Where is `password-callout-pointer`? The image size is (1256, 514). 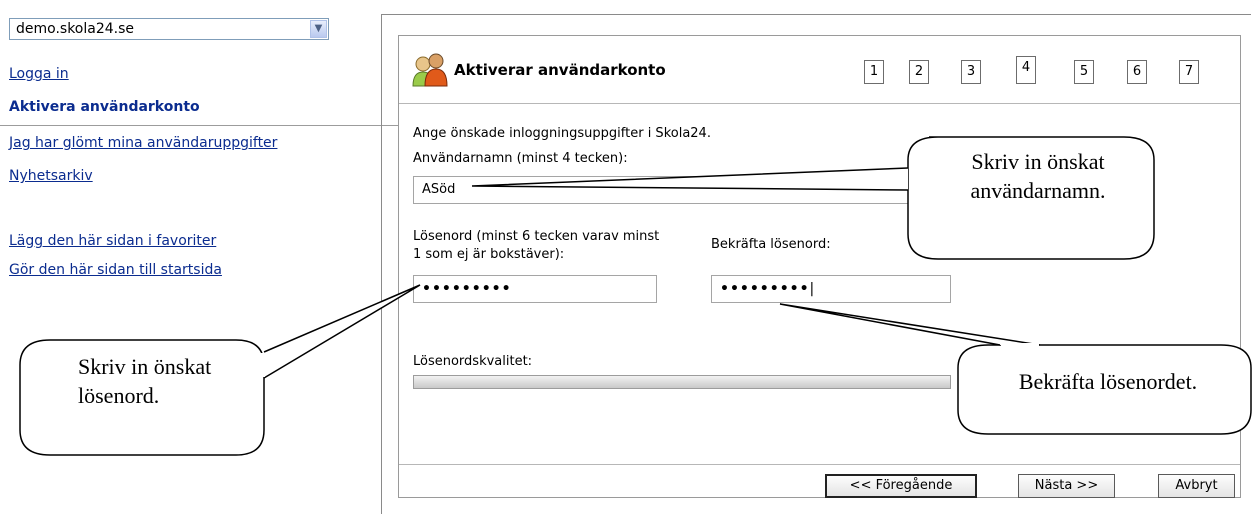
password-callout-pointer is located at coordinates (342, 331).